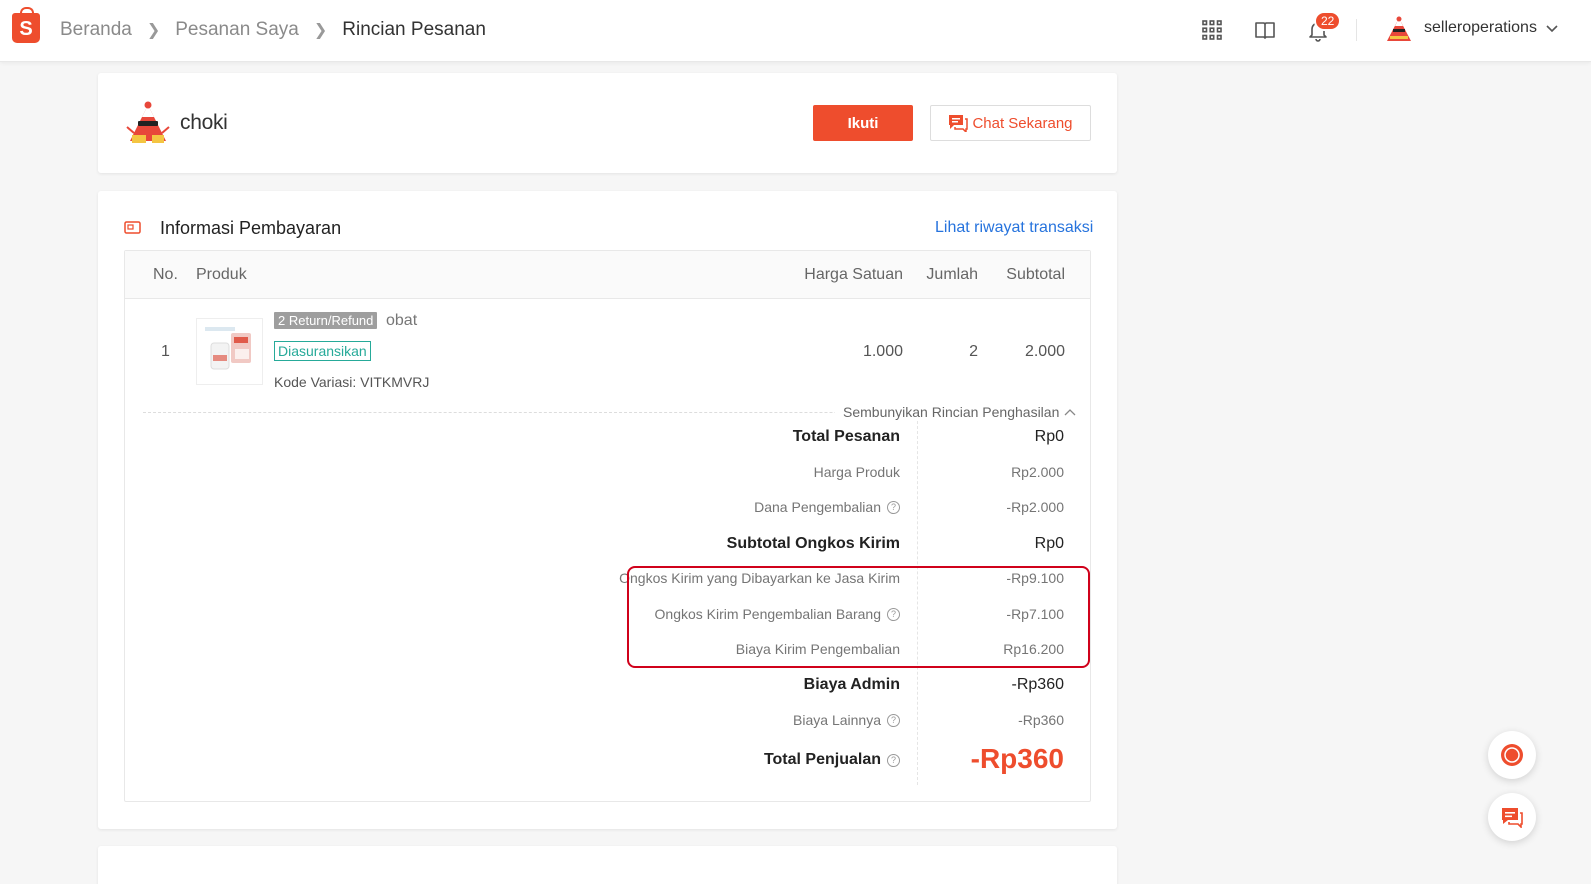  I want to click on column-qty: Jumlah, so click(952, 274).